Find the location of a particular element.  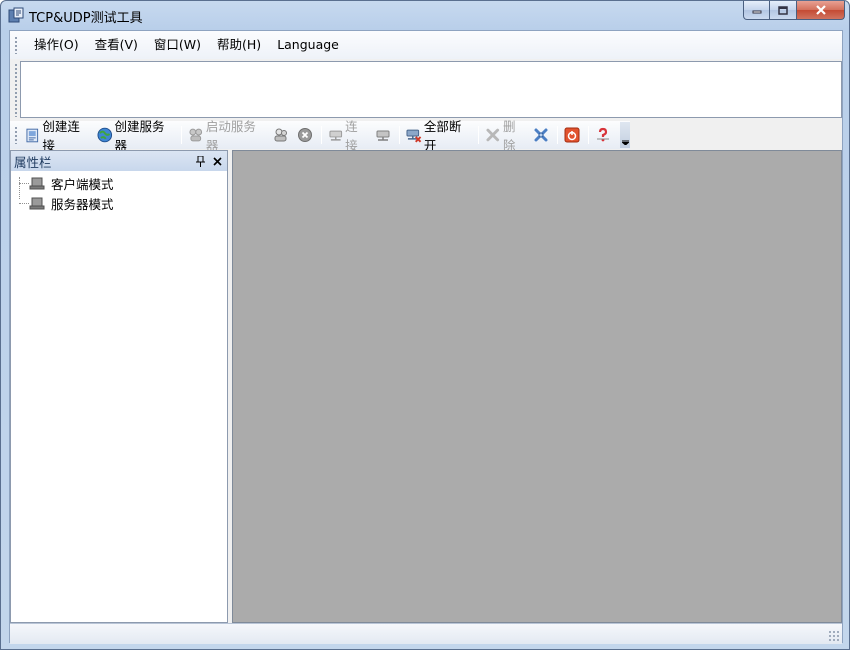

maximize-button is located at coordinates (783, 10).